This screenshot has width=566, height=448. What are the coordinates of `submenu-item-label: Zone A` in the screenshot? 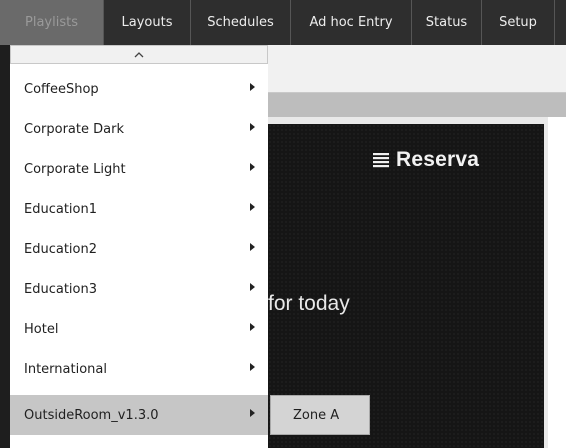 It's located at (316, 415).